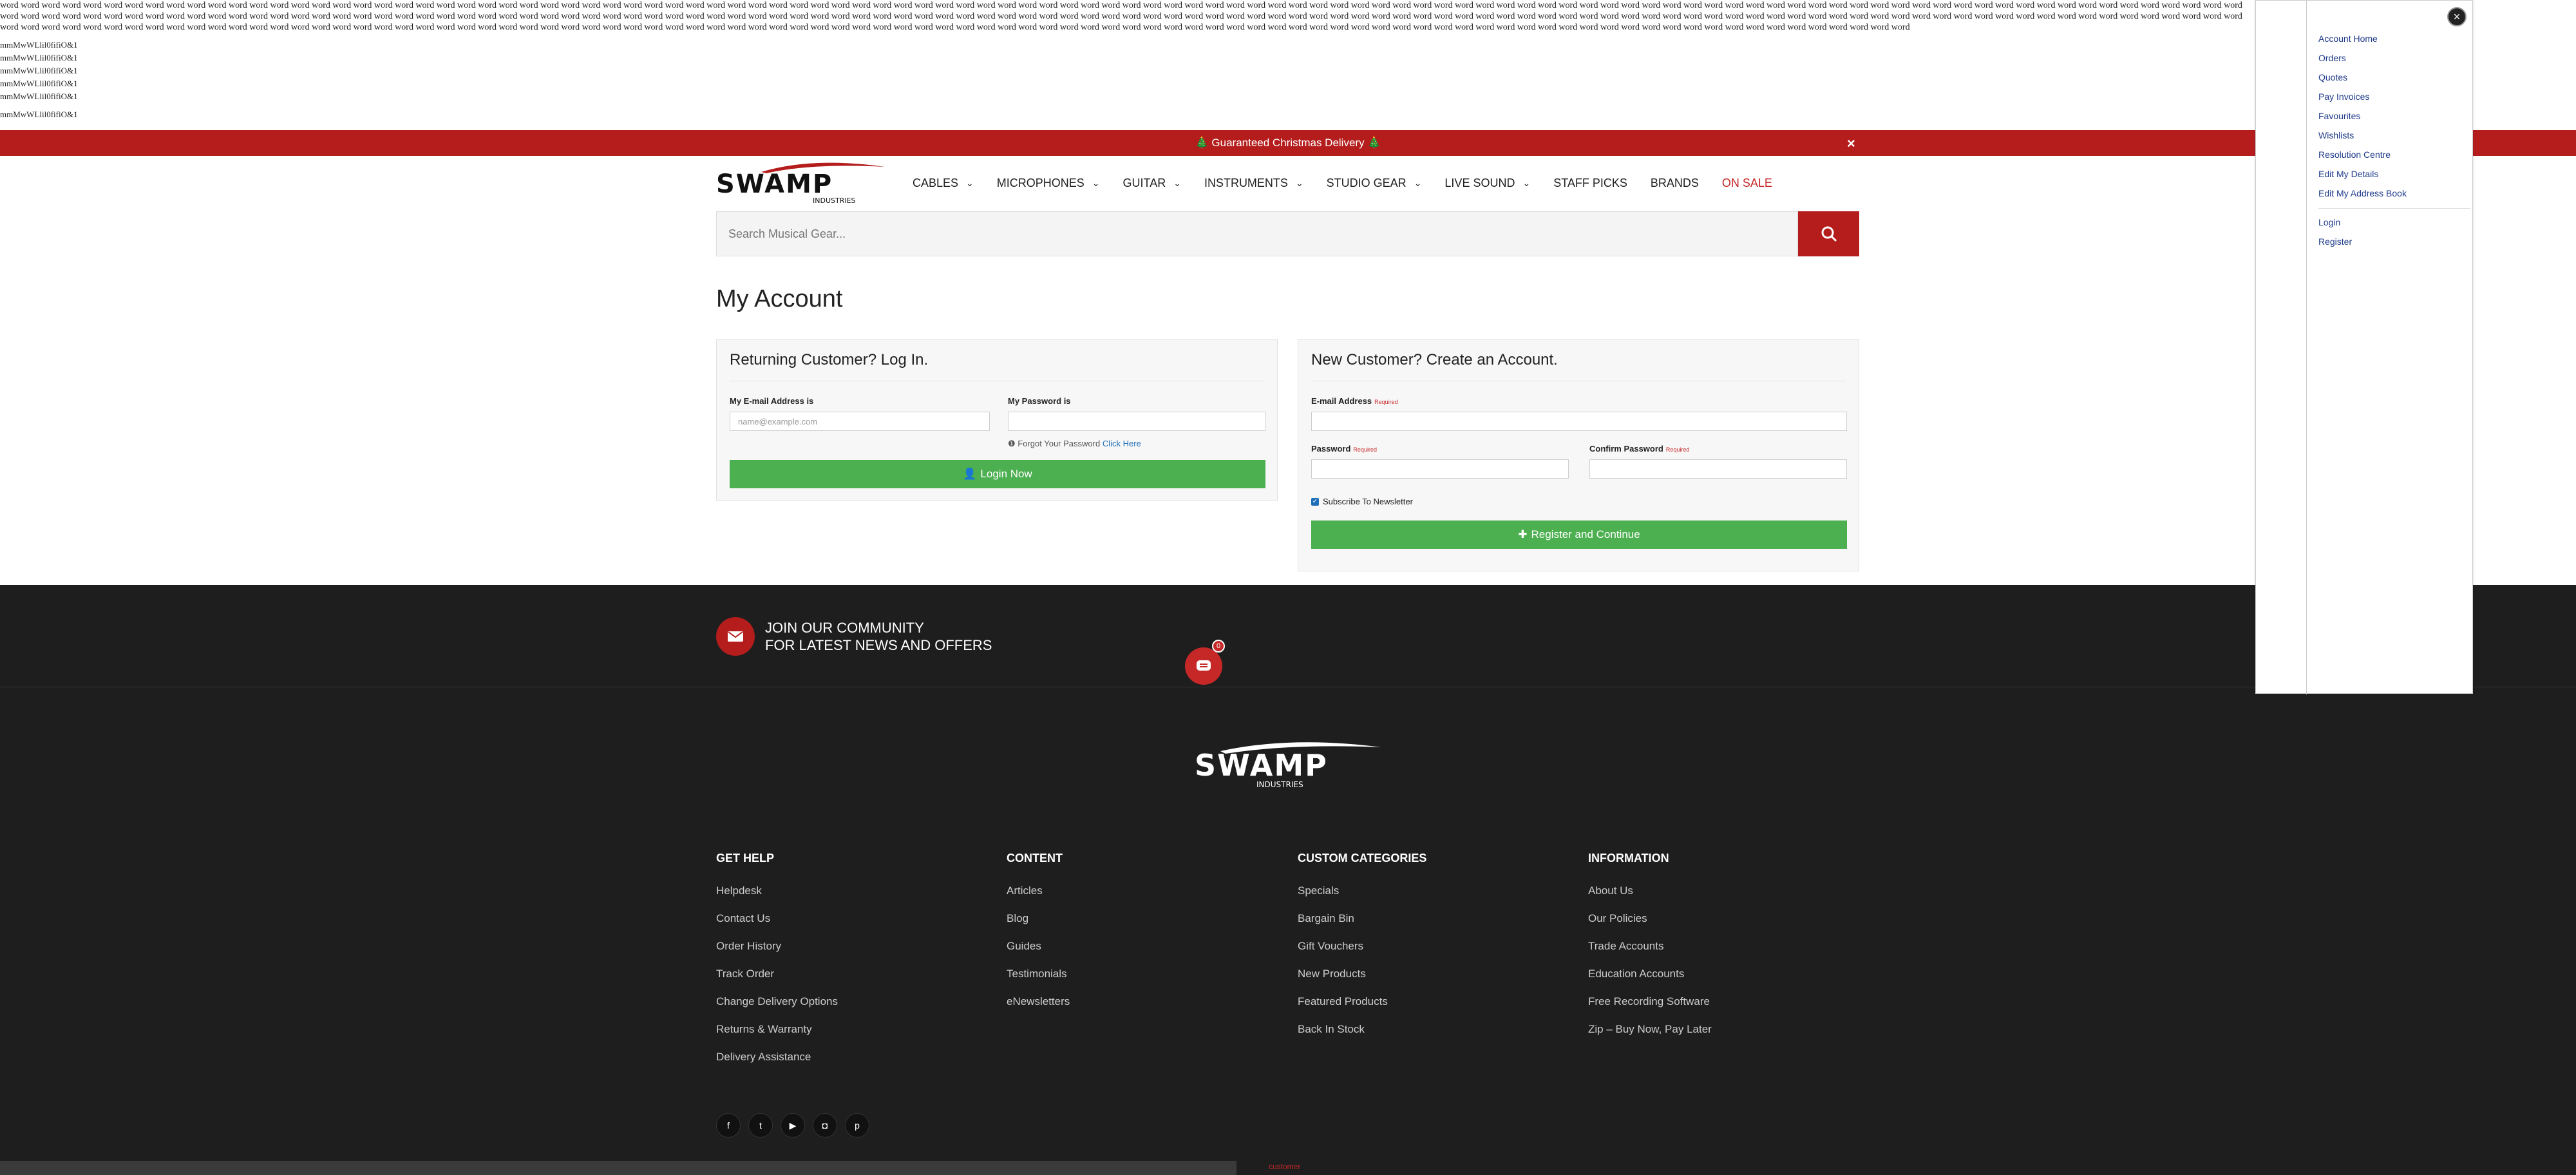  What do you see at coordinates (777, 974) in the screenshot?
I see `footer-link: Track Order` at bounding box center [777, 974].